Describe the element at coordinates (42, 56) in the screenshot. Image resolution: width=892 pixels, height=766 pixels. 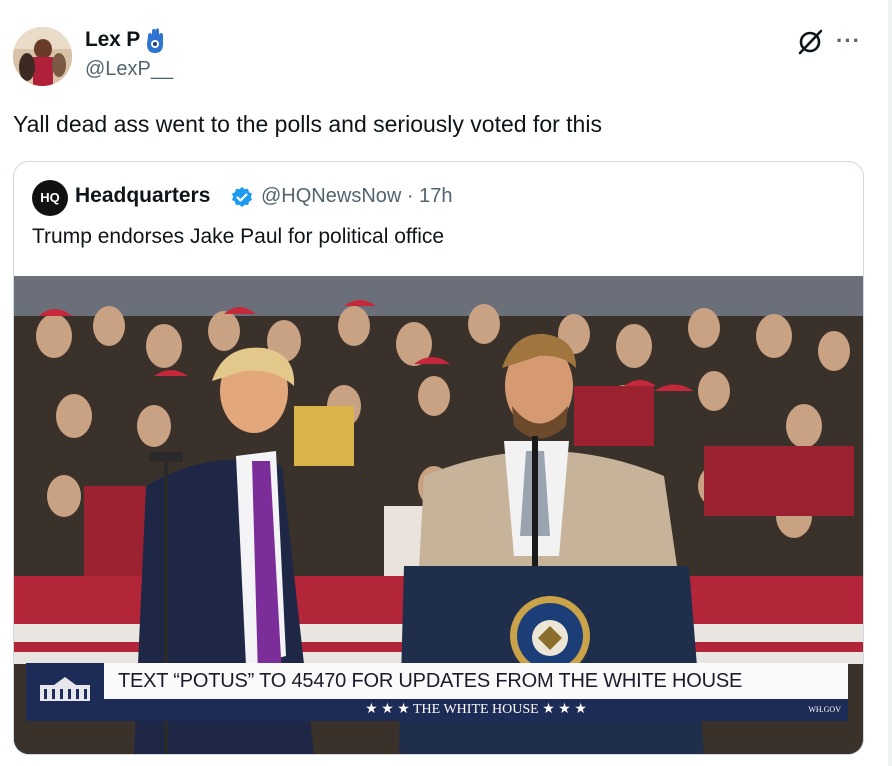
I see `author-avatar` at that location.